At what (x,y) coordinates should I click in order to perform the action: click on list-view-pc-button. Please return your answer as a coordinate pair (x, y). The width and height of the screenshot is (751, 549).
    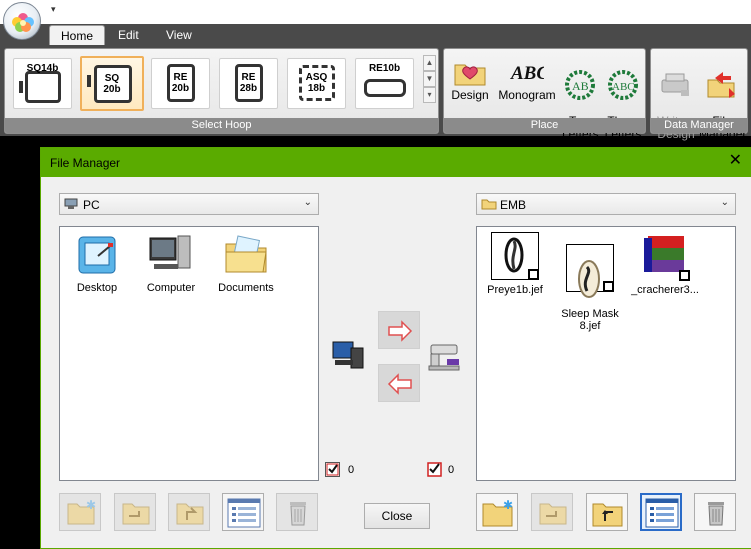
    Looking at the image, I should click on (243, 512).